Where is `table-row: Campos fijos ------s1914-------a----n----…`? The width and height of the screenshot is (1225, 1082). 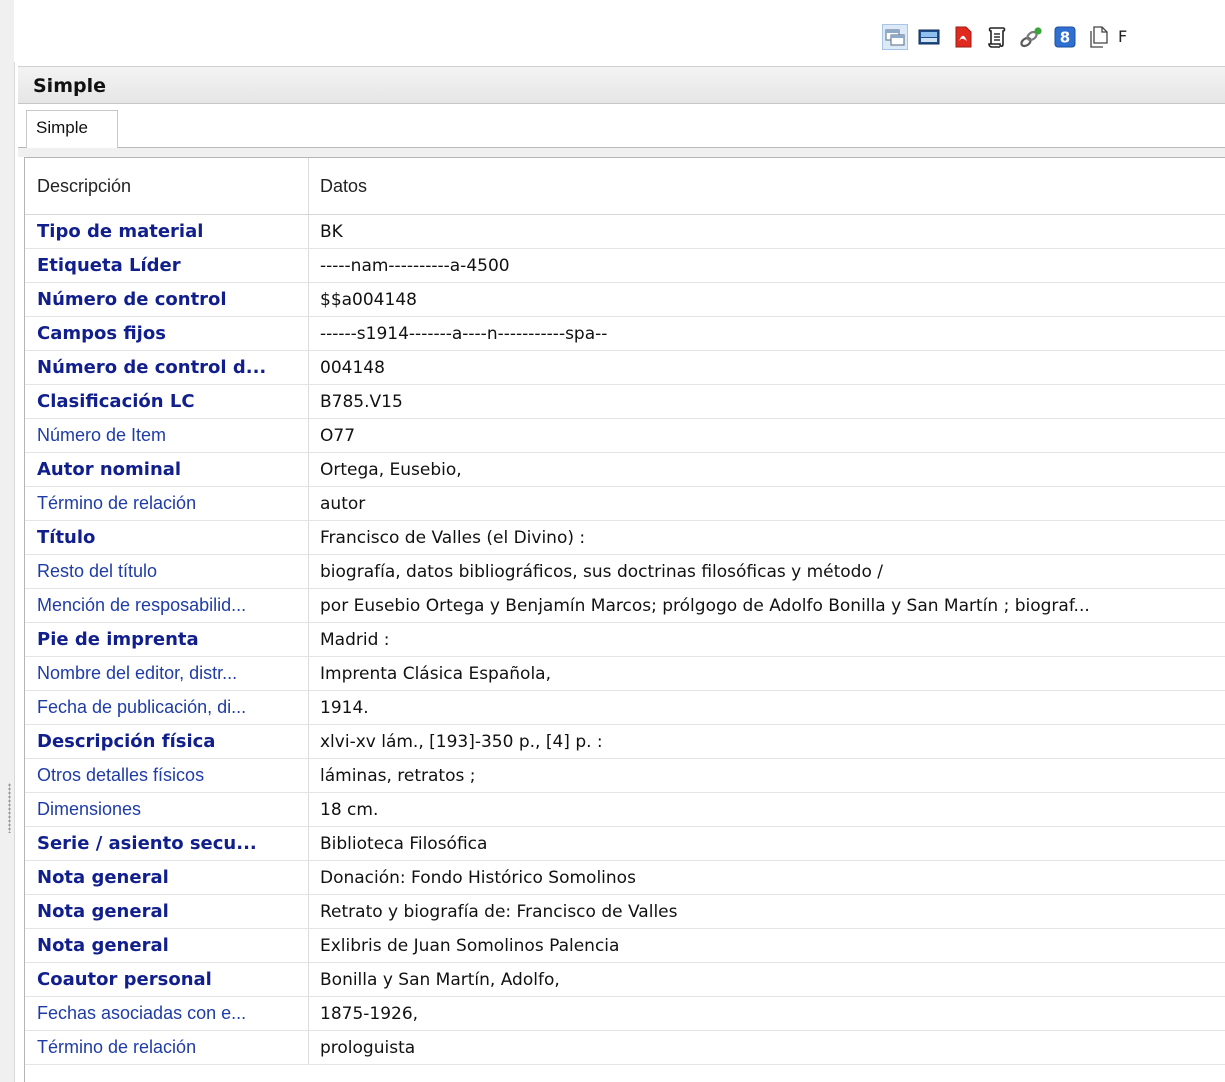 table-row: Campos fijos ------s1914-------a----n----… is located at coordinates (625, 334).